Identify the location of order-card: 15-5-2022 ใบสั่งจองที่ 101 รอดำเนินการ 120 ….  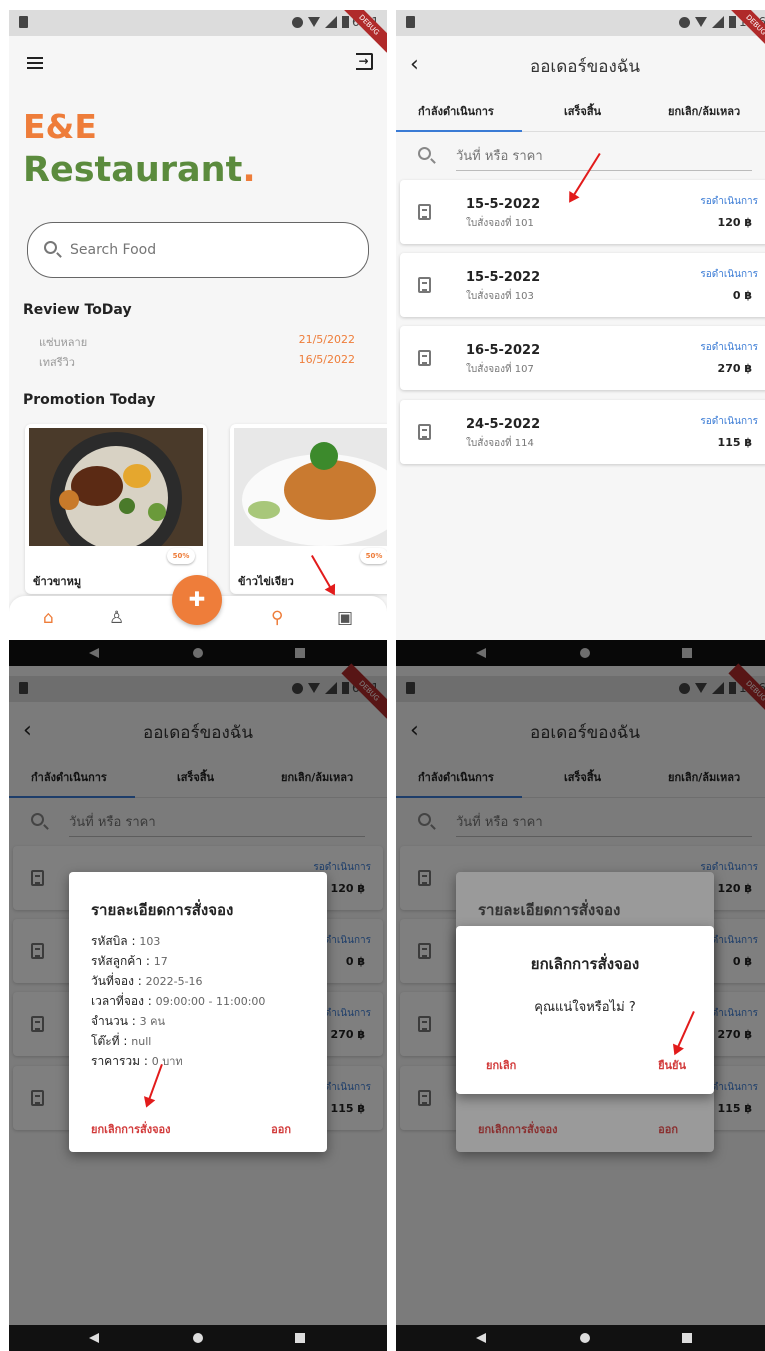
(582, 212).